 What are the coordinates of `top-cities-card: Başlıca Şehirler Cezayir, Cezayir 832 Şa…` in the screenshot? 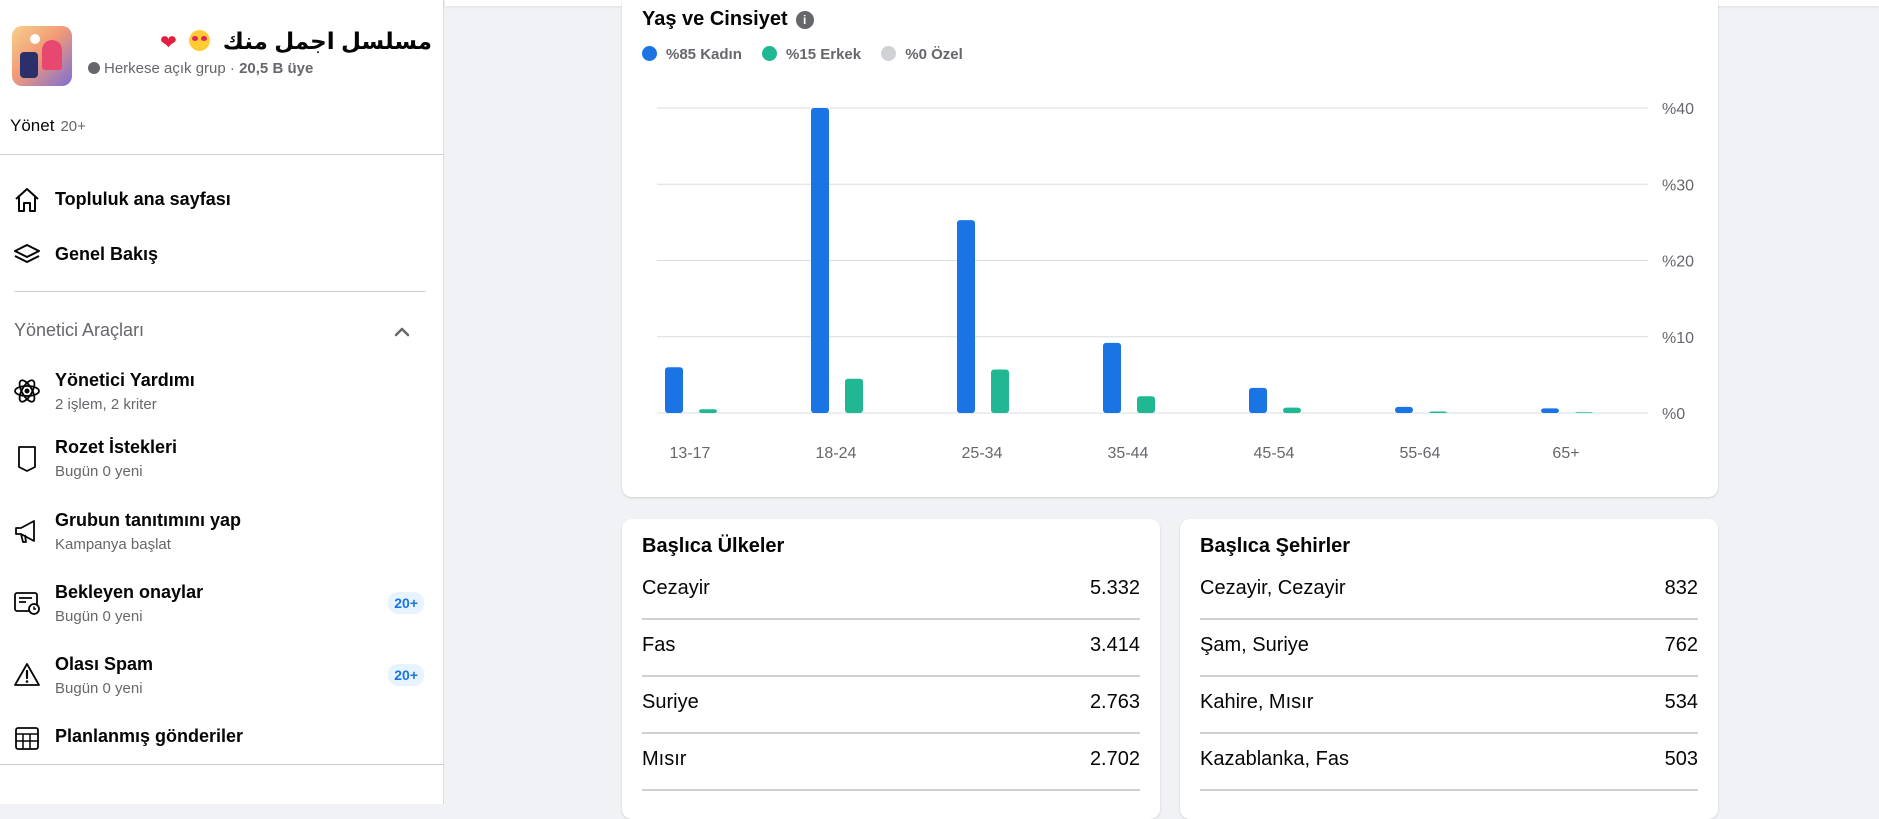 It's located at (1449, 669).